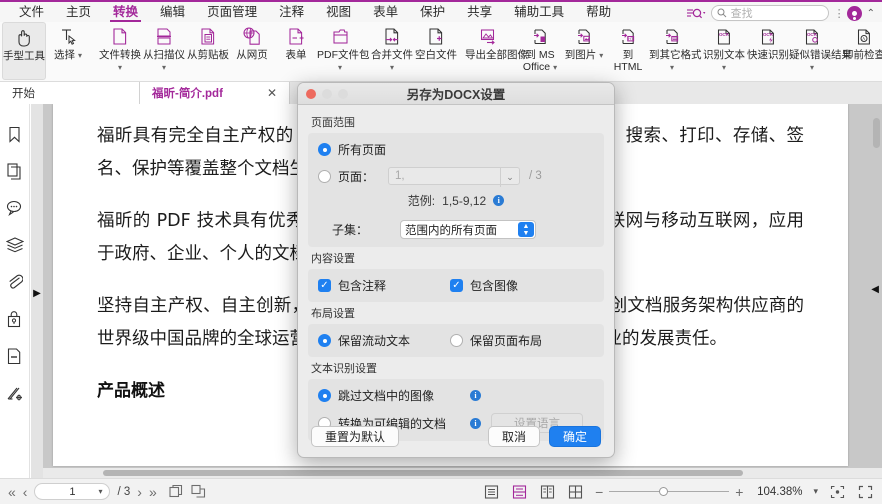 The height and width of the screenshot is (504, 882). I want to click on menu-item-view: 视图, so click(338, 12).